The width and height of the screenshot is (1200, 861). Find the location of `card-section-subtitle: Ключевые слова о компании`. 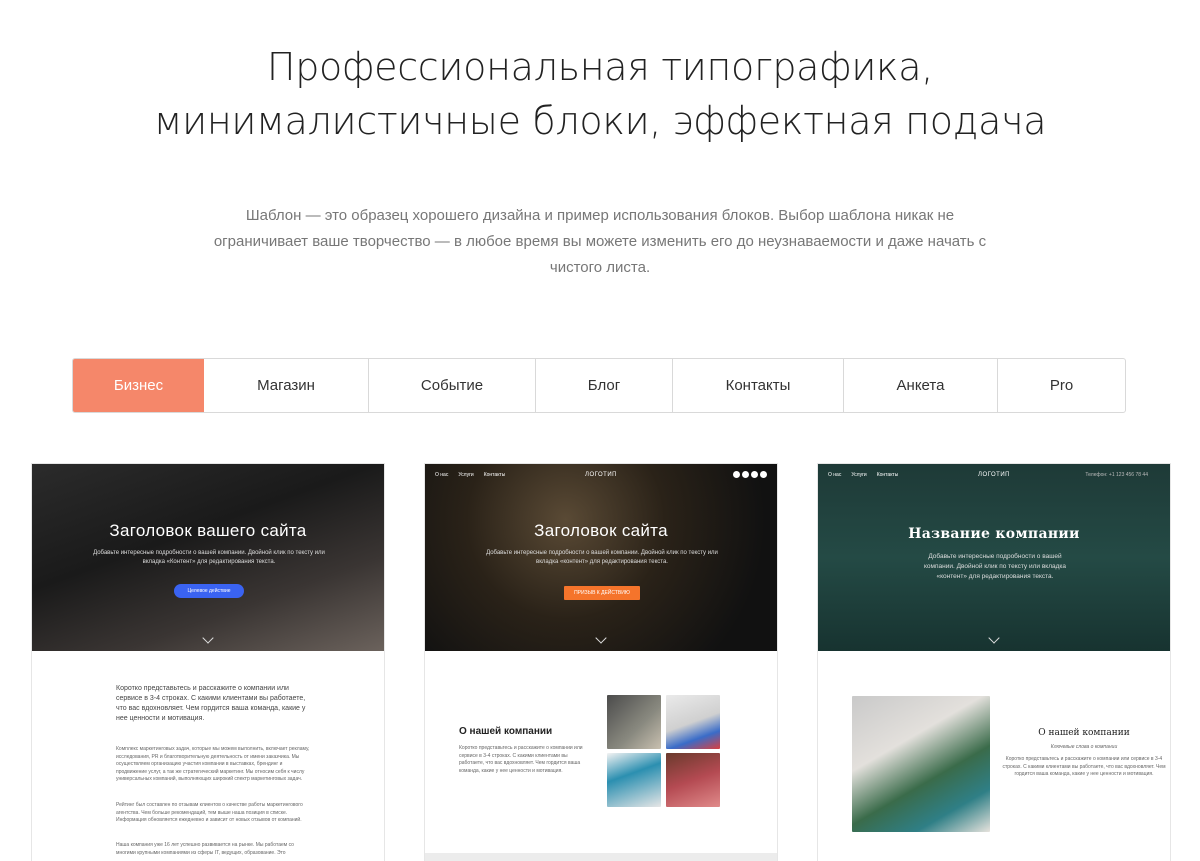

card-section-subtitle: Ключевые слова о компании is located at coordinates (1084, 747).